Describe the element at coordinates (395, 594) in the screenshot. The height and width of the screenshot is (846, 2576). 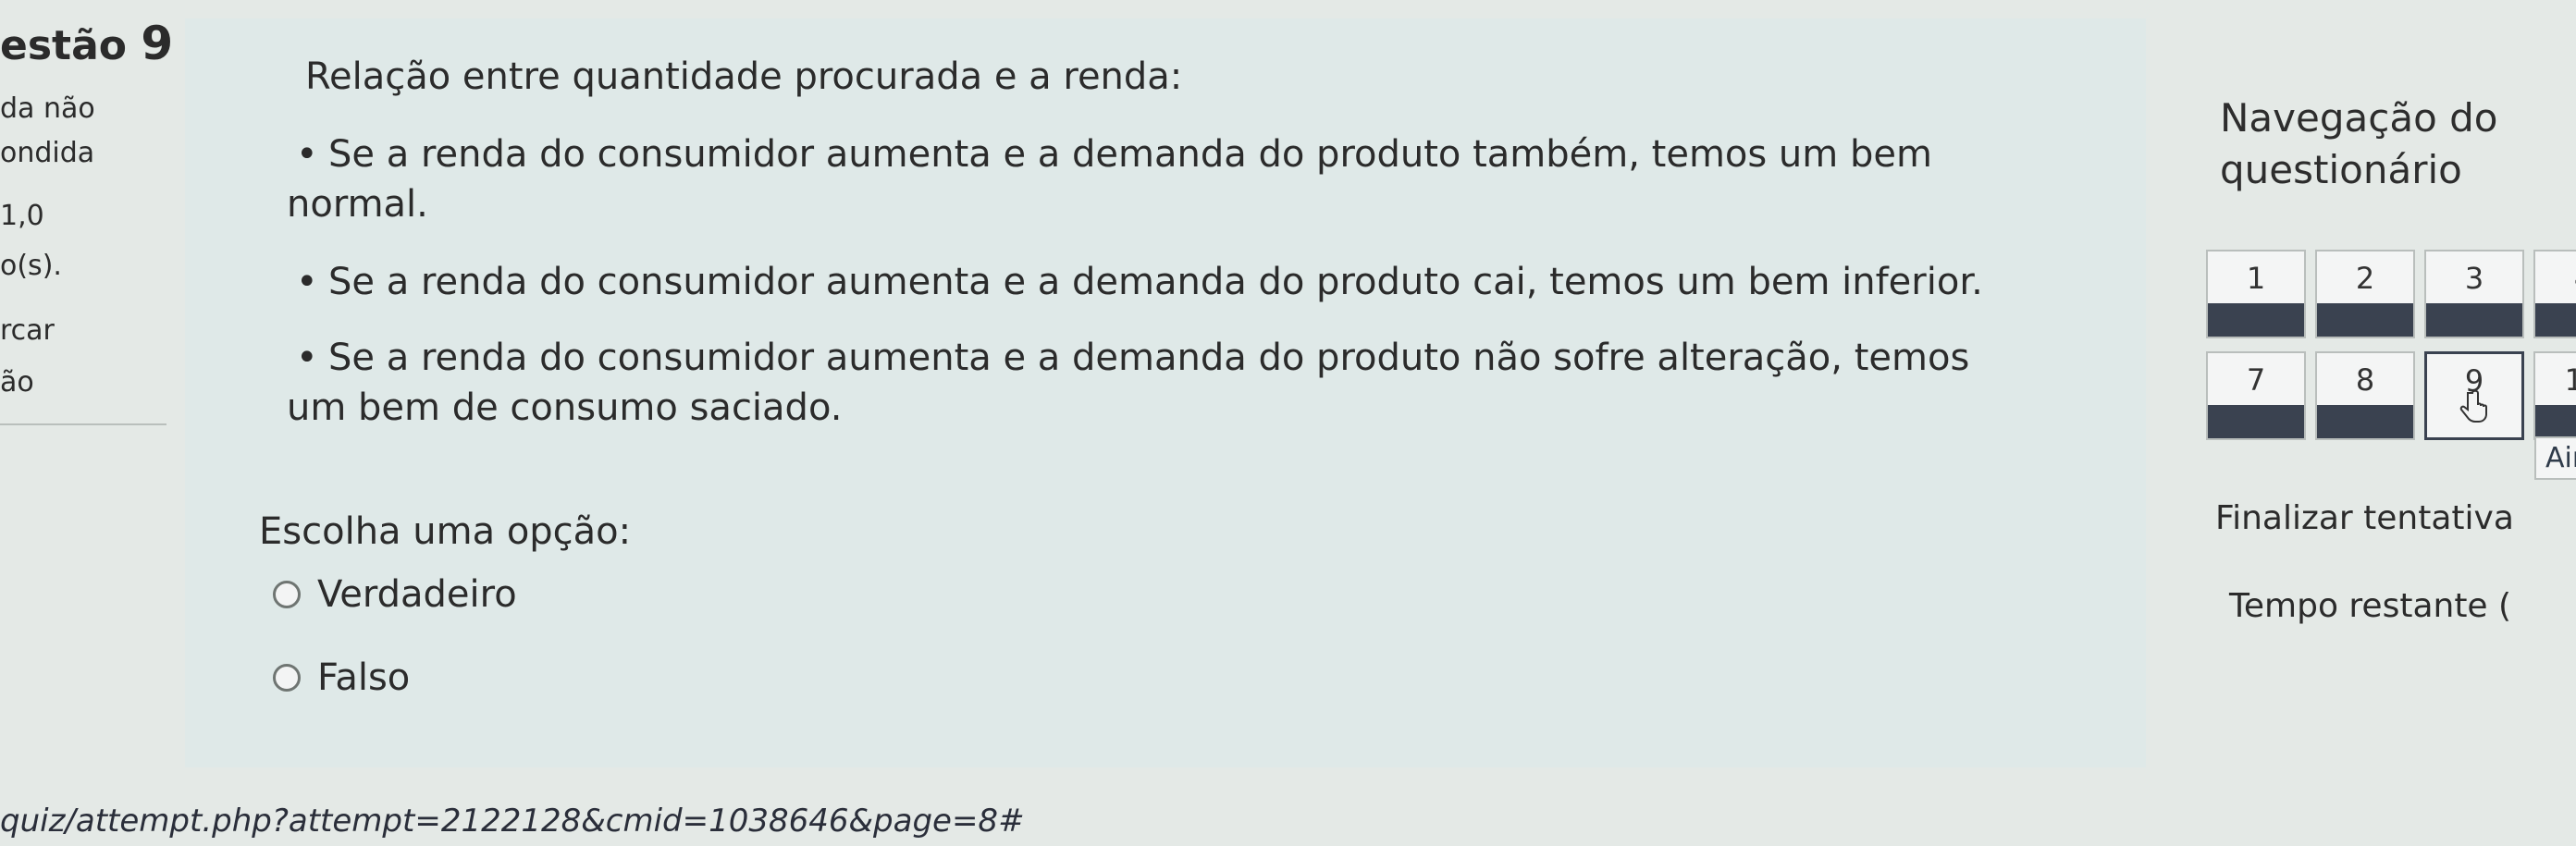
I see `option-verdadeiro: Verdadeiro` at that location.